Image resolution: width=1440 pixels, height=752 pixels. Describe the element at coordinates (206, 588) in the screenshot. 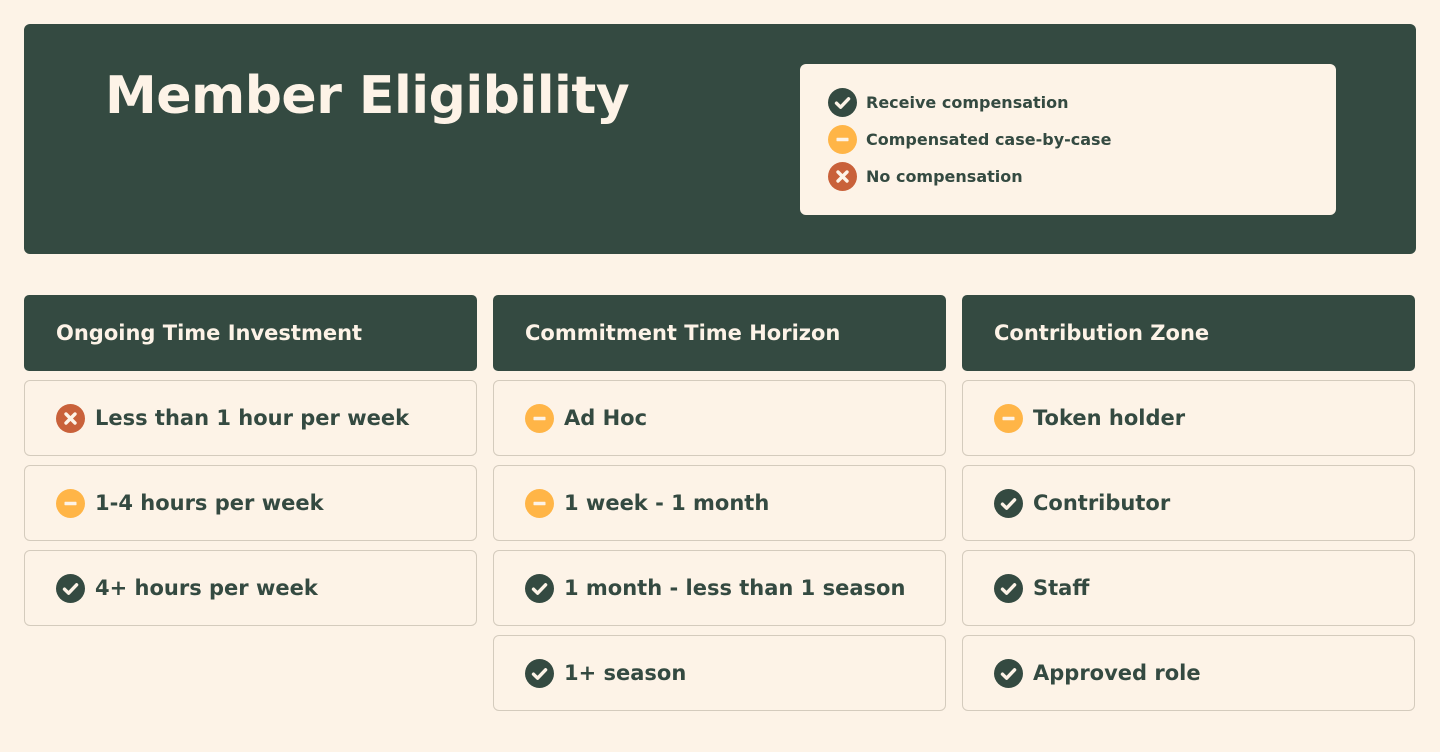

I see `row-label: 4+ hours per week` at that location.